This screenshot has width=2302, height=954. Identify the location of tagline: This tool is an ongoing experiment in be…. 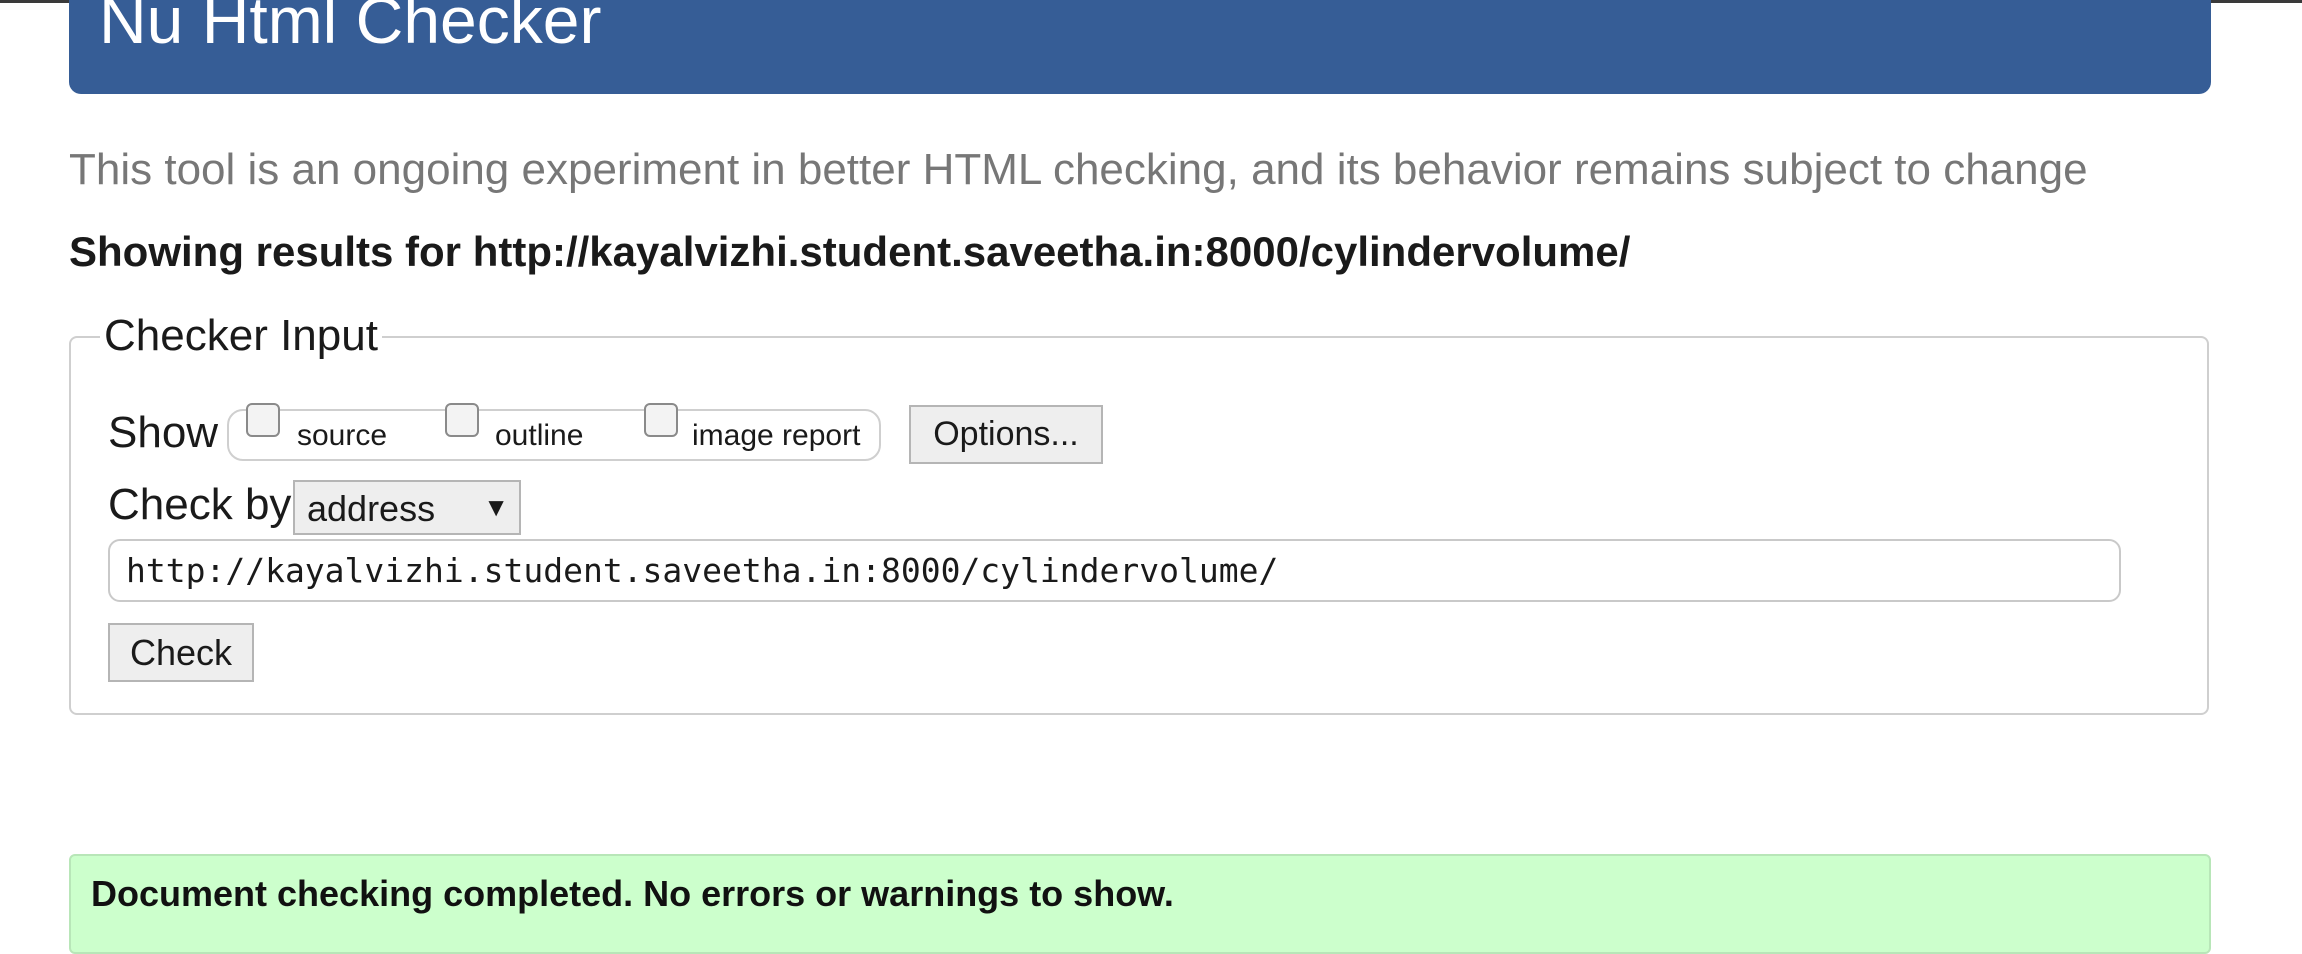
(1078, 169).